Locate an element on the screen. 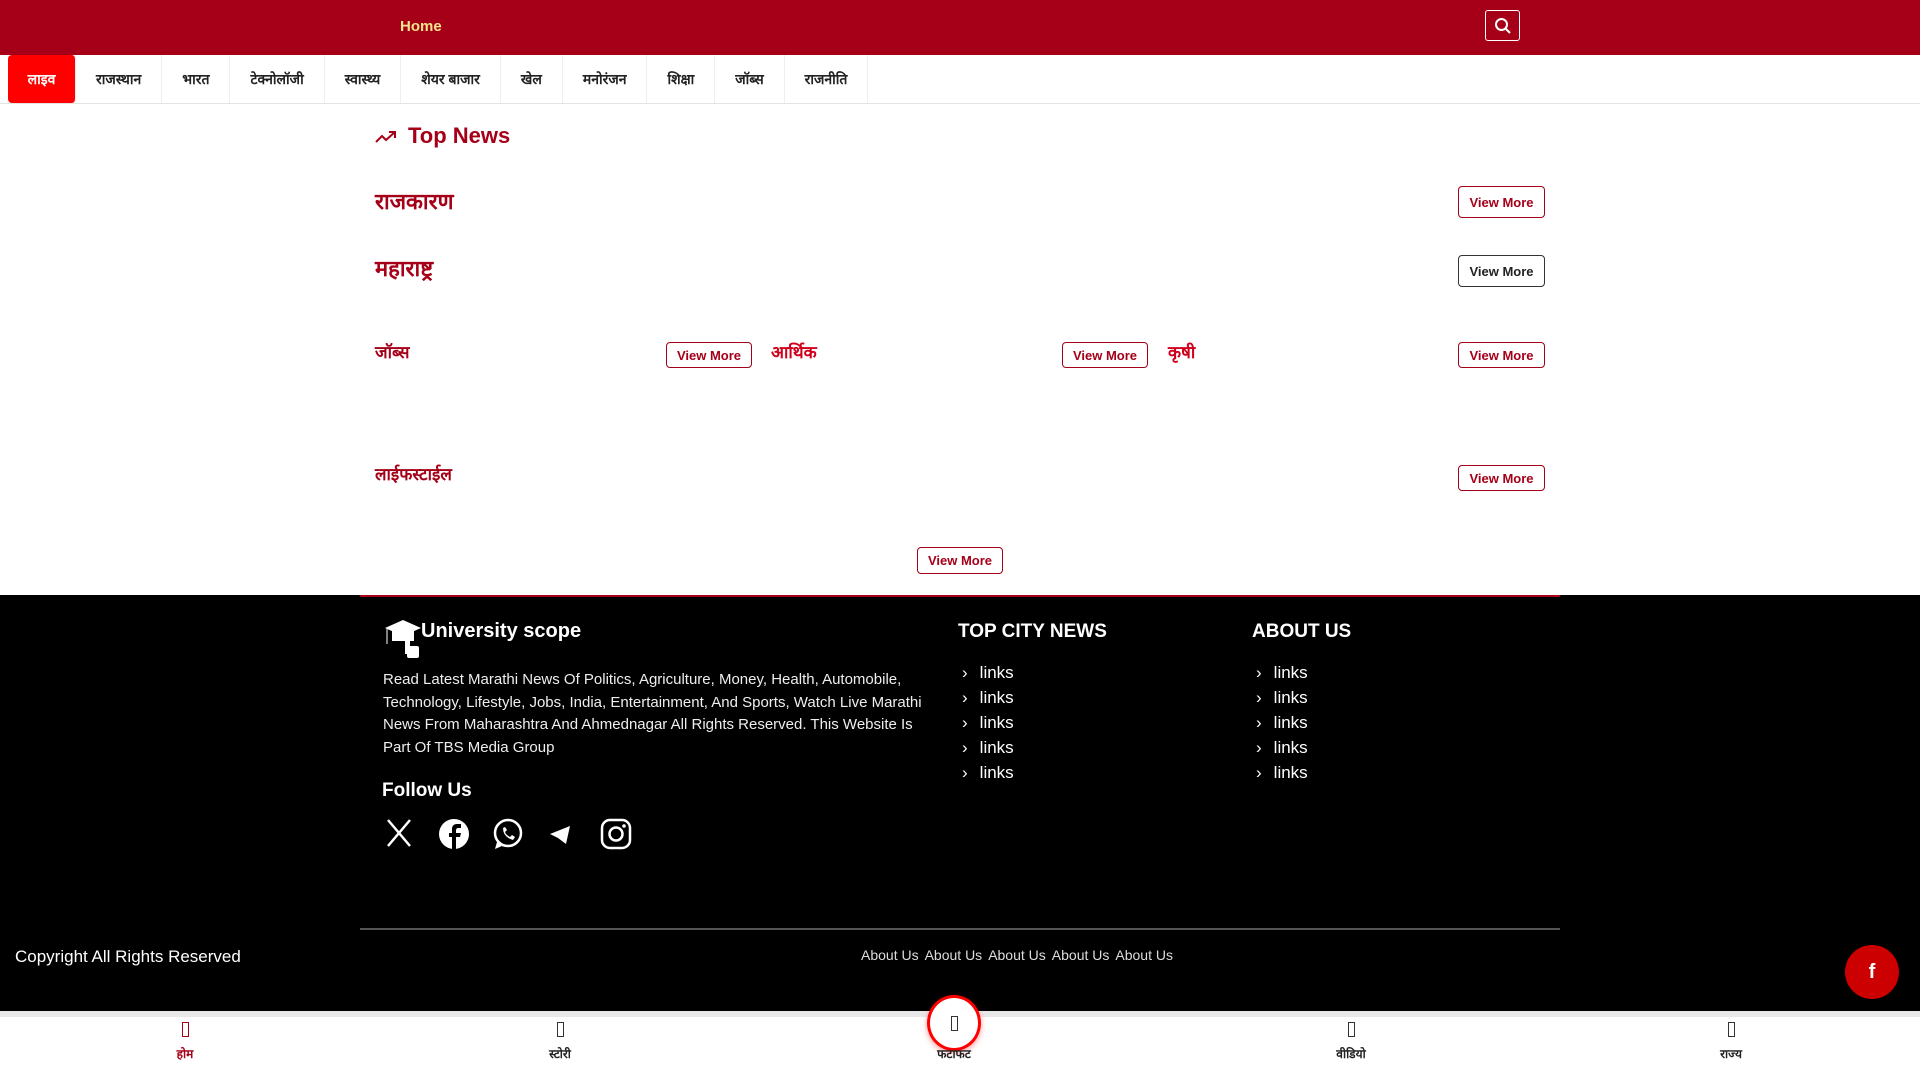 This screenshot has width=1920, height=1080. search-button is located at coordinates (1502, 25).